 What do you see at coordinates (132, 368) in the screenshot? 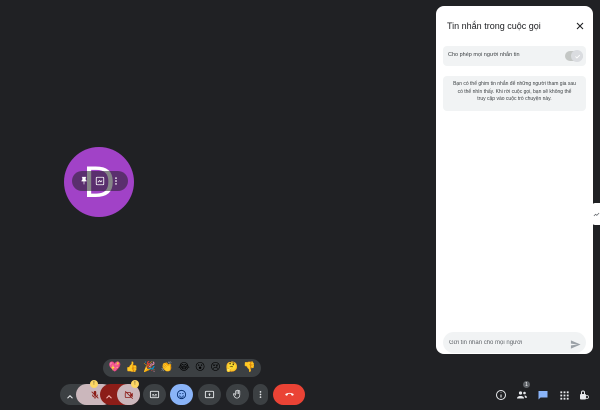
I see `reaction-thumbs-up: 👍` at bounding box center [132, 368].